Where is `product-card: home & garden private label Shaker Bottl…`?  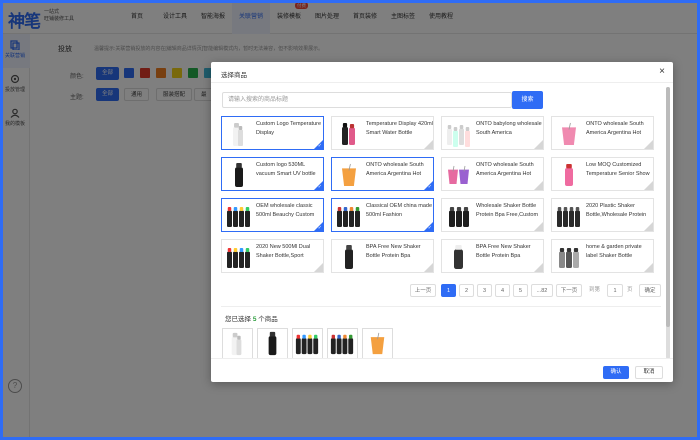 product-card: home & garden private label Shaker Bottl… is located at coordinates (602, 256).